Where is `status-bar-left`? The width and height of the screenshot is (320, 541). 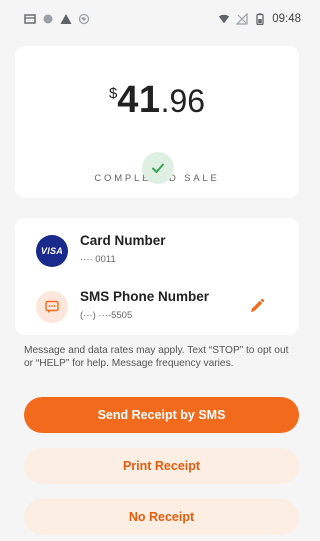
status-bar-left is located at coordinates (57, 19).